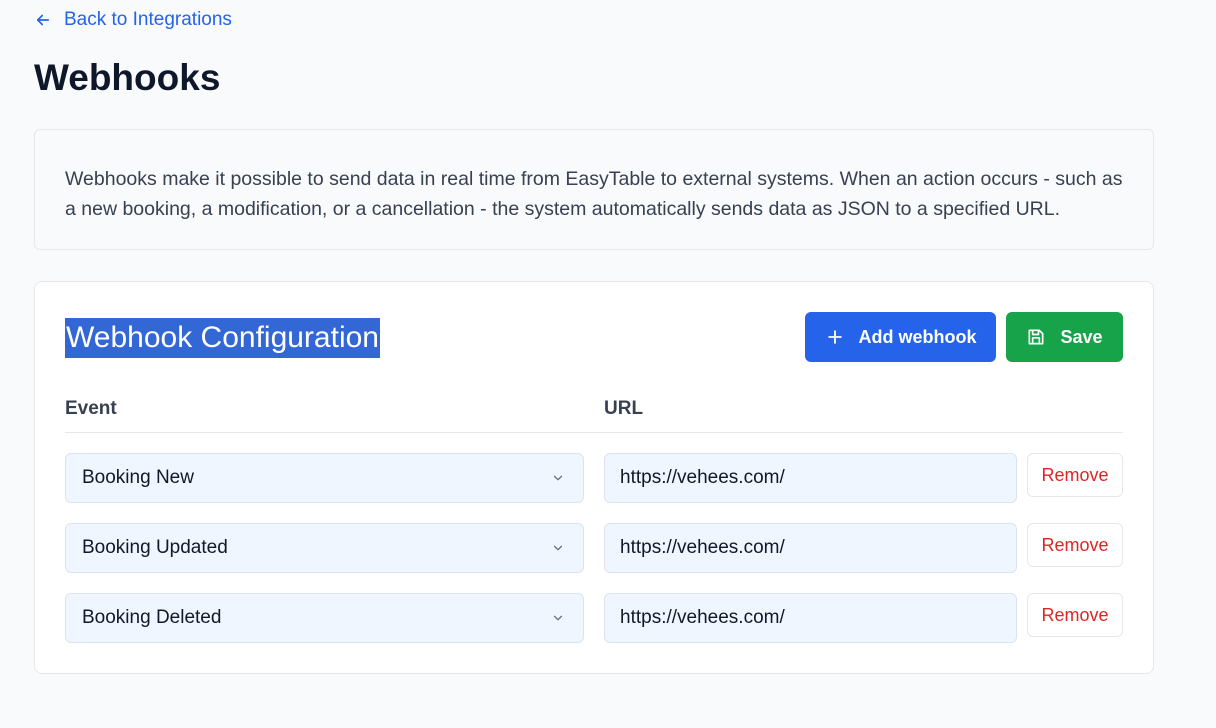 The image size is (1216, 728). What do you see at coordinates (594, 618) in the screenshot?
I see `webhook-row: Booking Deleted Remove` at bounding box center [594, 618].